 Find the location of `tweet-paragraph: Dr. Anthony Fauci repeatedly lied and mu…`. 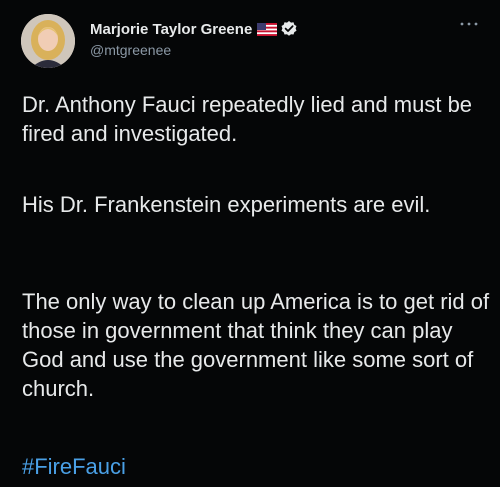

tweet-paragraph: Dr. Anthony Fauci repeatedly lied and mu… is located at coordinates (247, 119).